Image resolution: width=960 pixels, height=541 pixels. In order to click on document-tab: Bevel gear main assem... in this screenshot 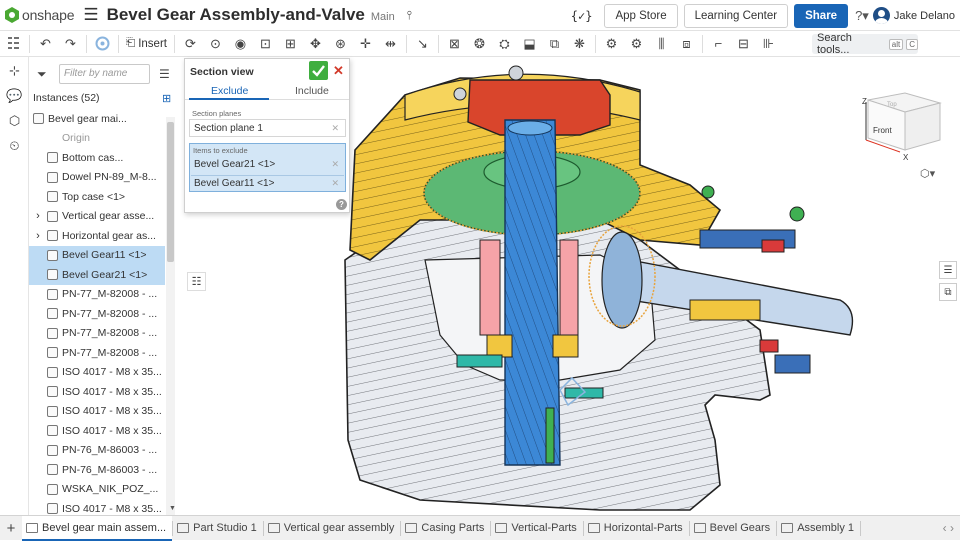, I will do `click(97, 528)`.